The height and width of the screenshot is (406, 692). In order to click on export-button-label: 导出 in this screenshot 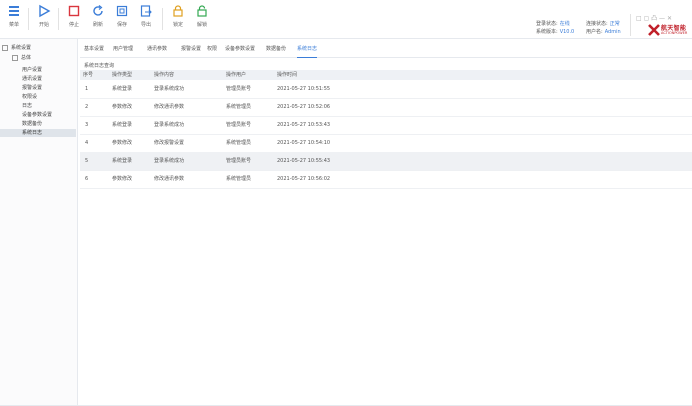, I will do `click(145, 25)`.